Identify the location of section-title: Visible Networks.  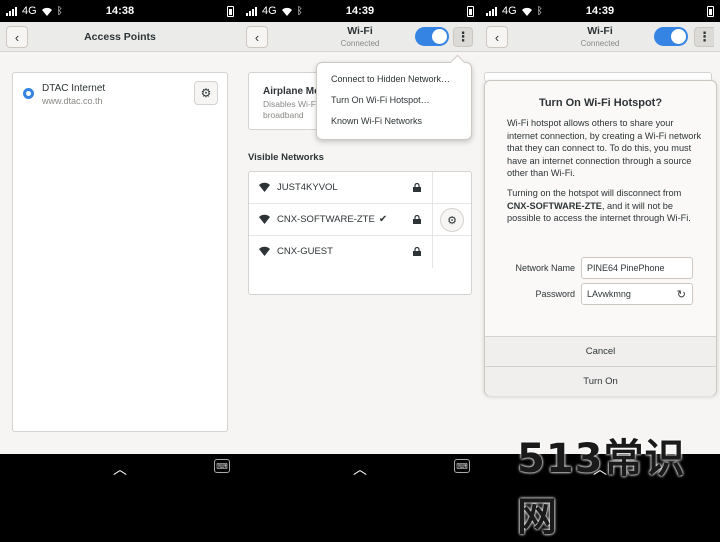
(286, 157).